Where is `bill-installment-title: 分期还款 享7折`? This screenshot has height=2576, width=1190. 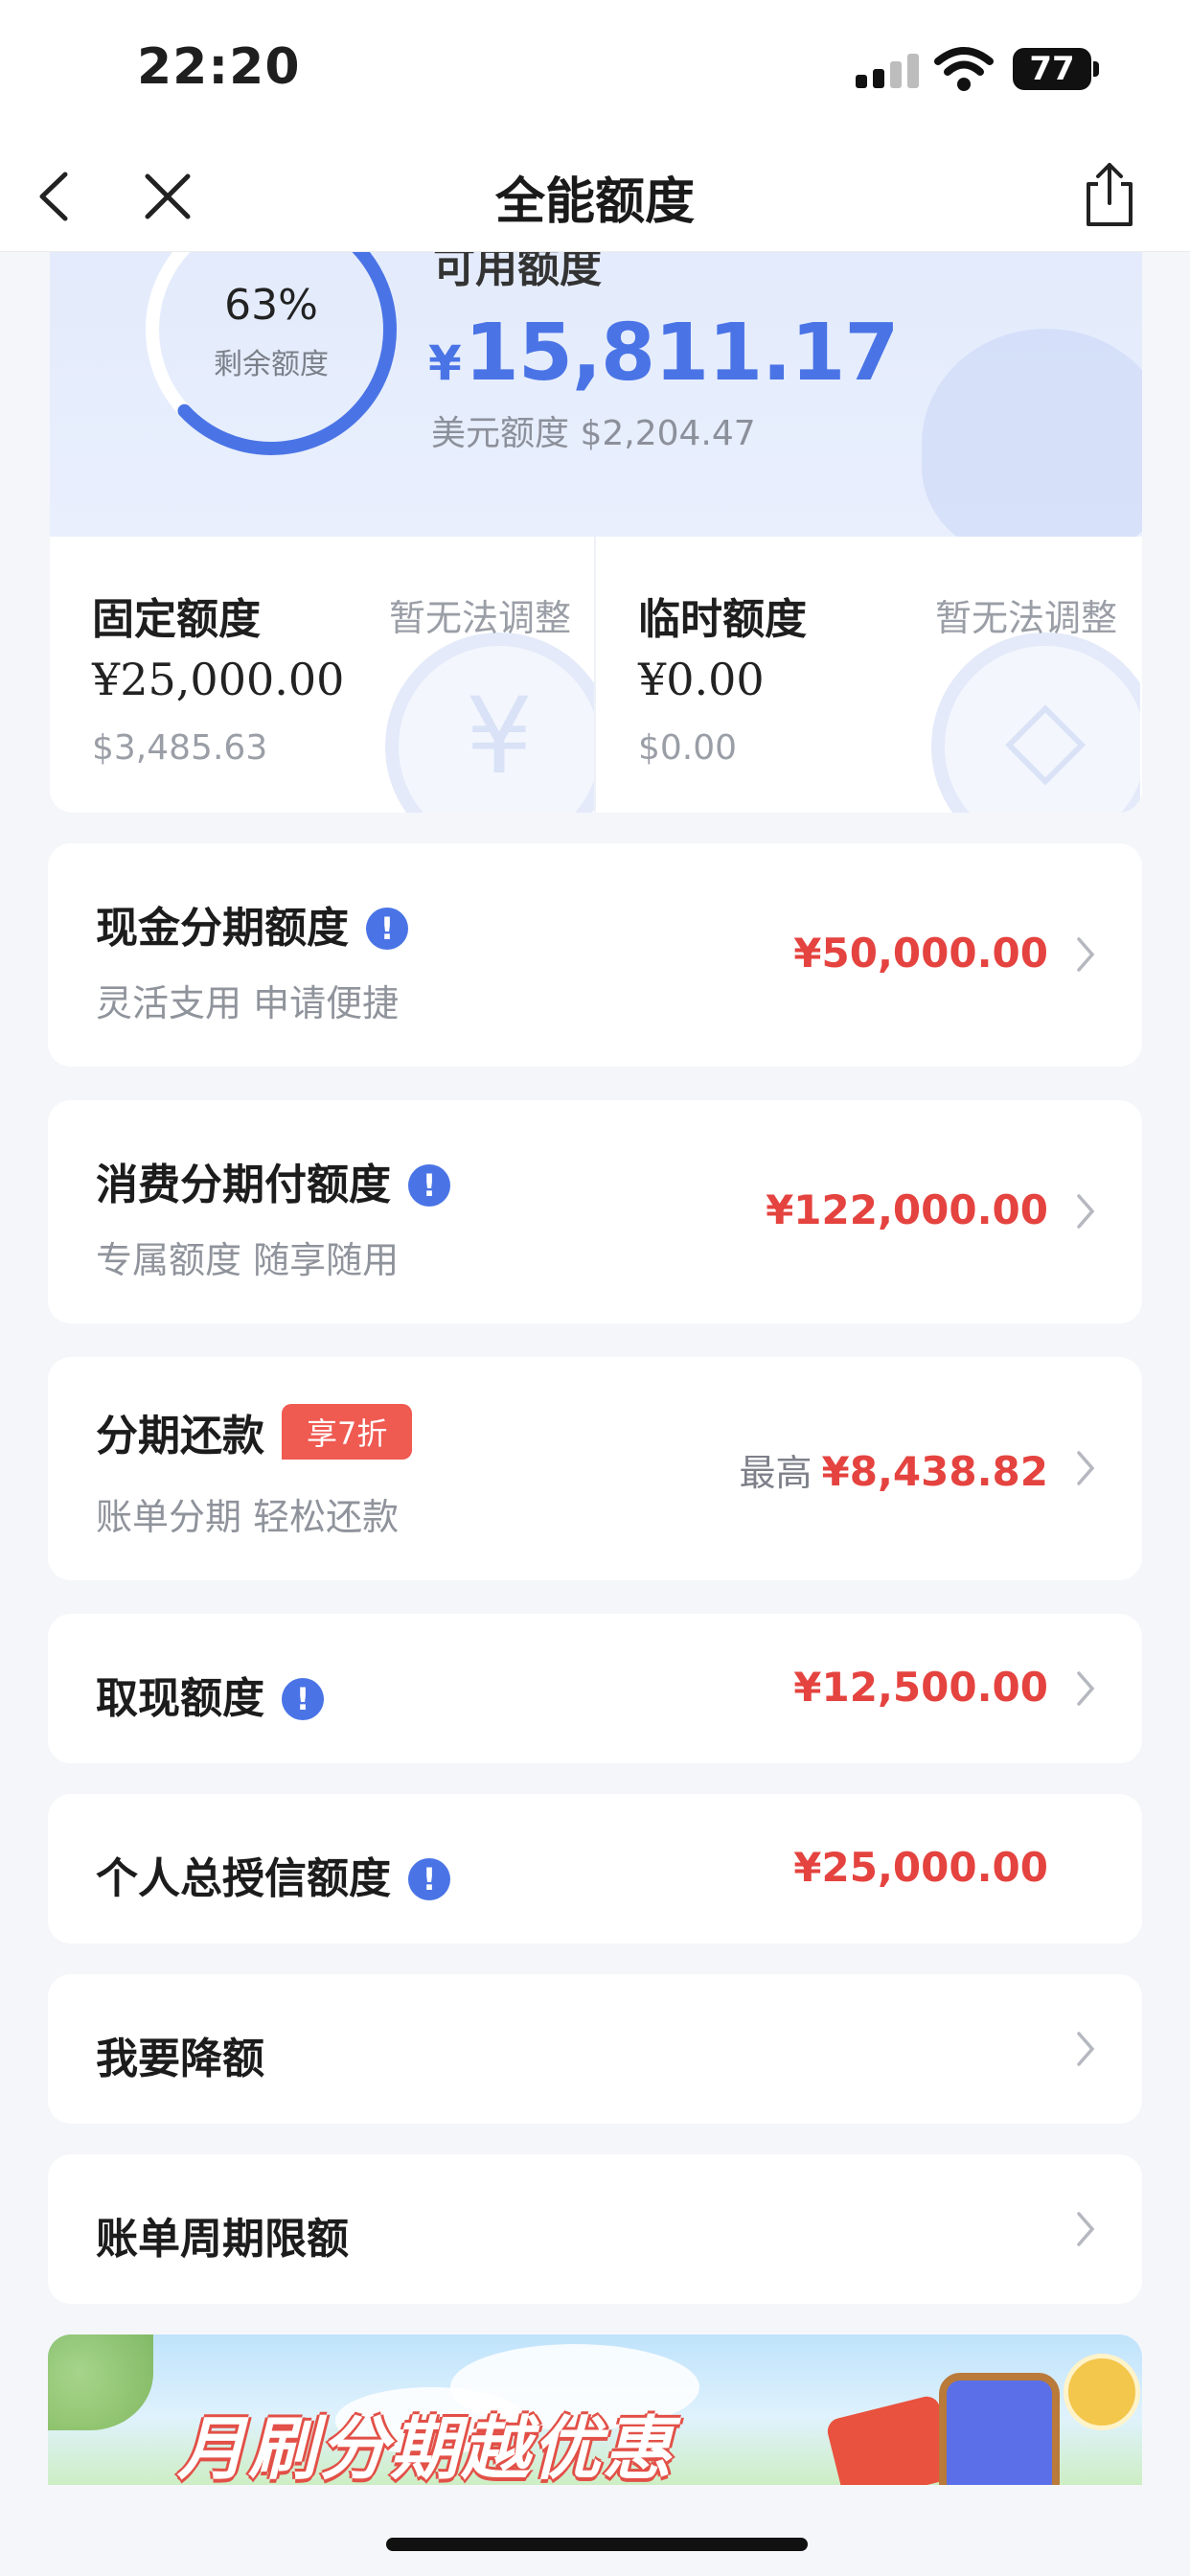 bill-installment-title: 分期还款 享7折 is located at coordinates (255, 1431).